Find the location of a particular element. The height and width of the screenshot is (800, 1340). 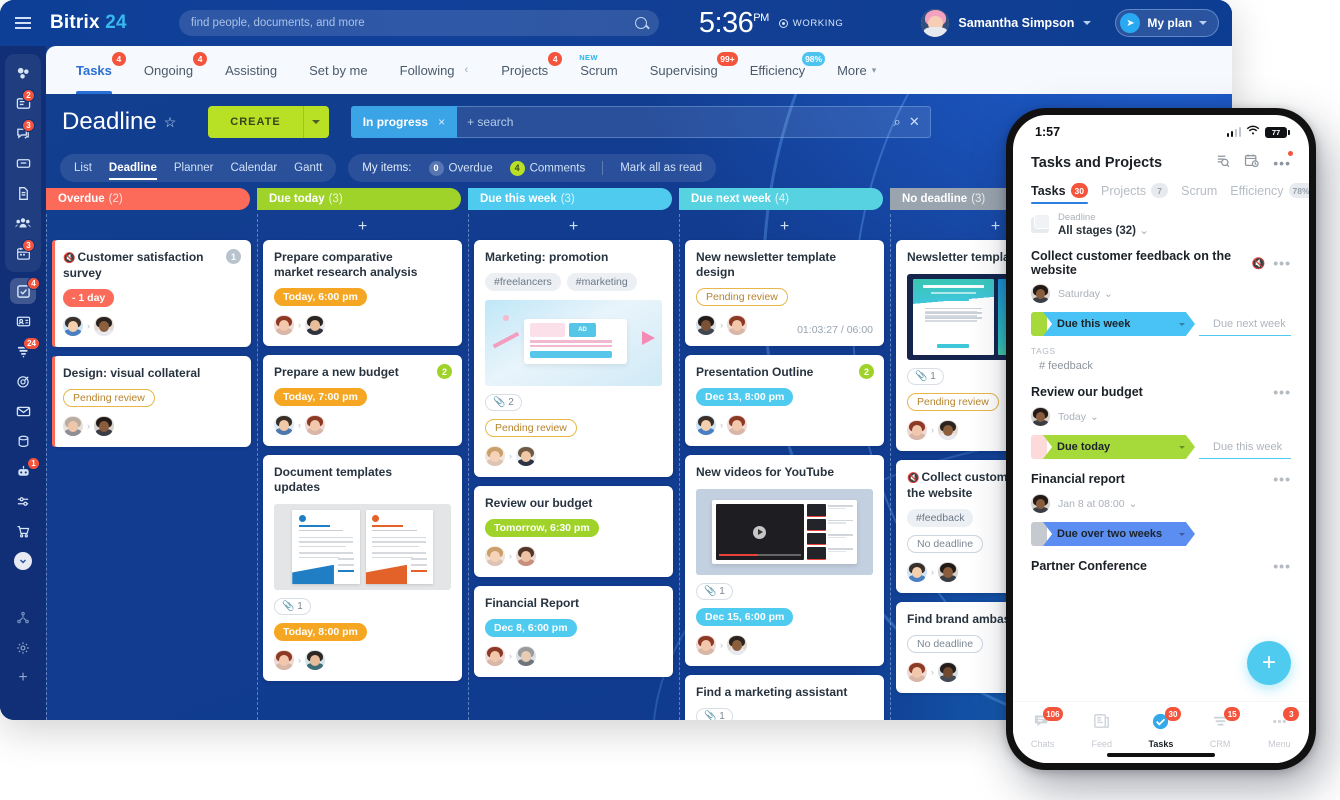

task-card: Financial Report Dec 8, 6:00 pm › is located at coordinates (573, 631).